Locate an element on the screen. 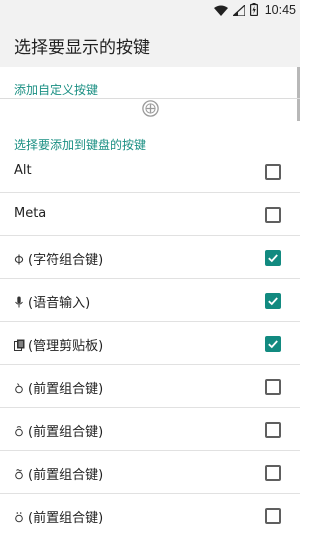 The height and width of the screenshot is (533, 320). key-label: Alt is located at coordinates (23, 170).